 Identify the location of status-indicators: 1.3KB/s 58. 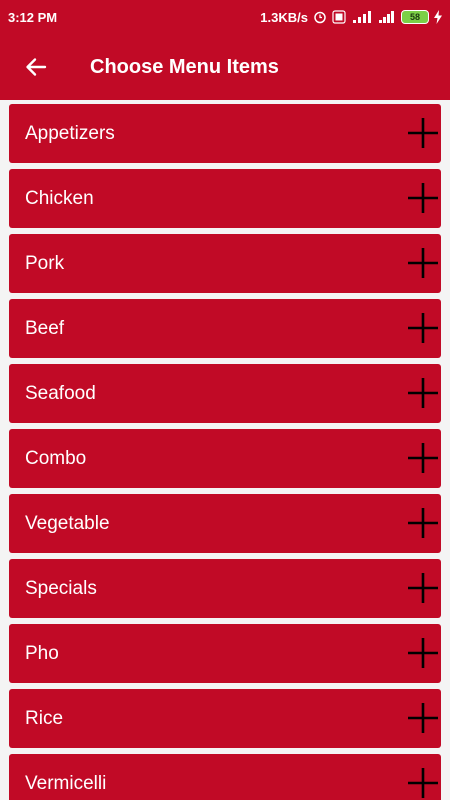
(351, 17).